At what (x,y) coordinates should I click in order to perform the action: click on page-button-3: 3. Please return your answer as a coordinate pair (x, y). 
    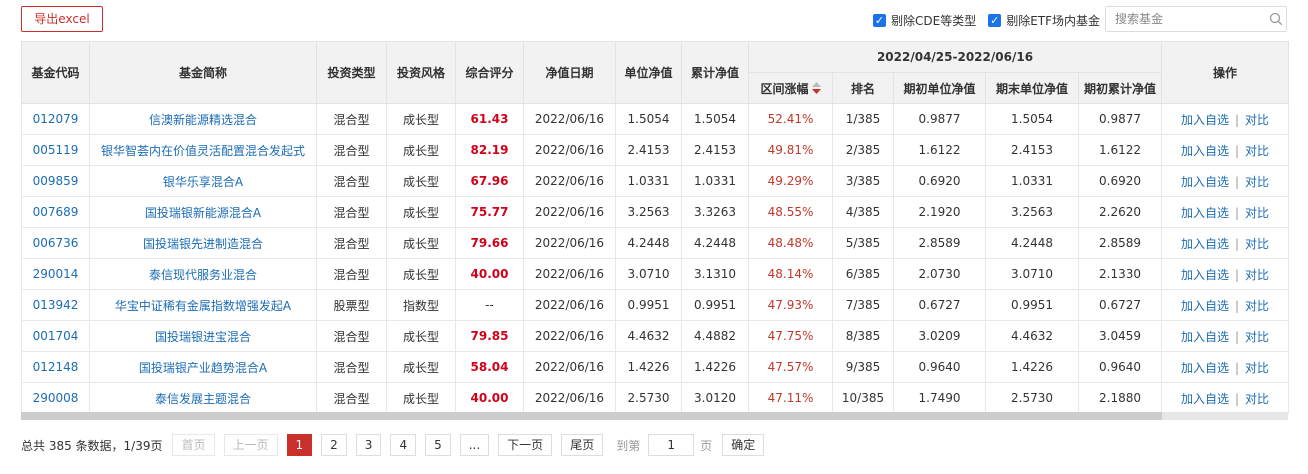
    Looking at the image, I should click on (368, 445).